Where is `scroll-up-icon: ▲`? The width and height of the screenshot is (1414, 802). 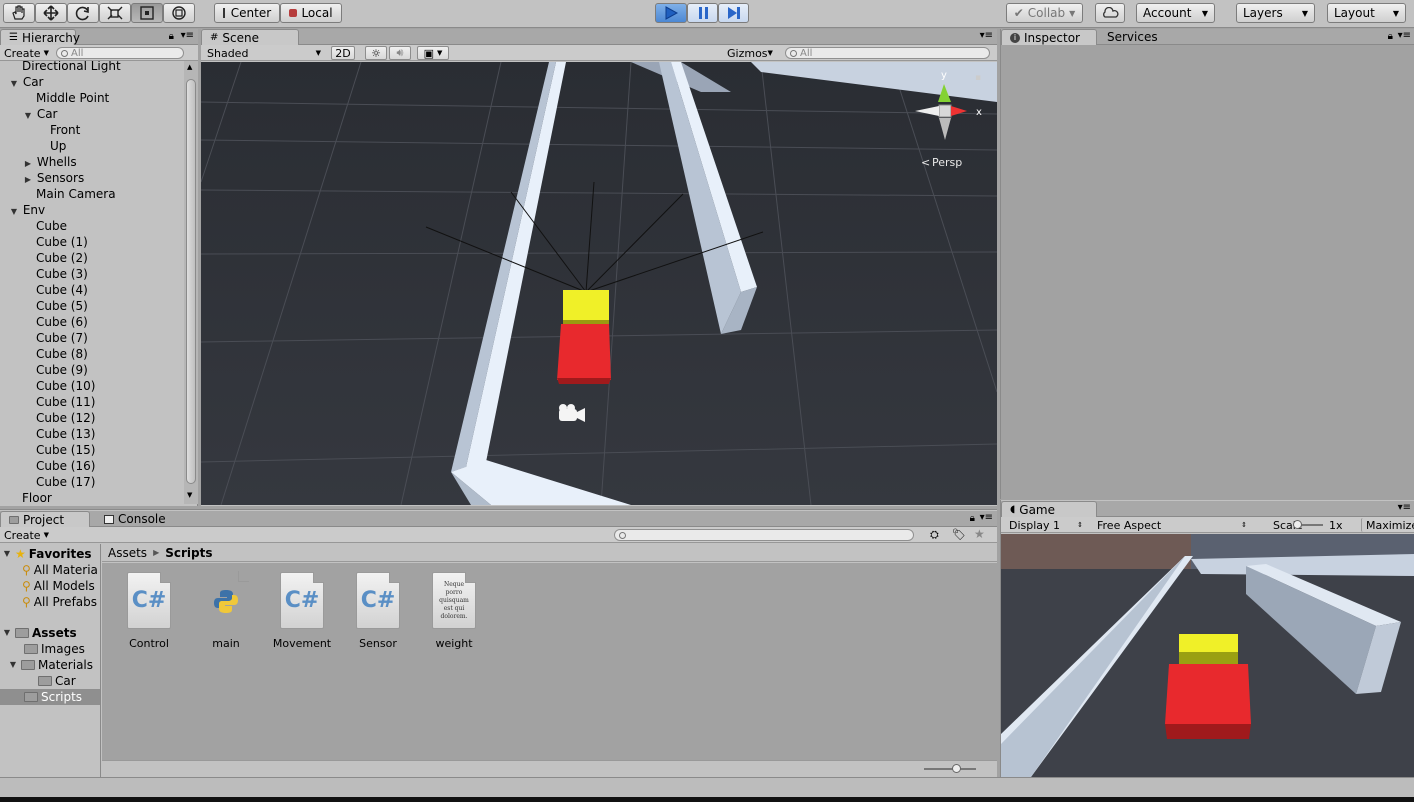 scroll-up-icon: ▲ is located at coordinates (189, 67).